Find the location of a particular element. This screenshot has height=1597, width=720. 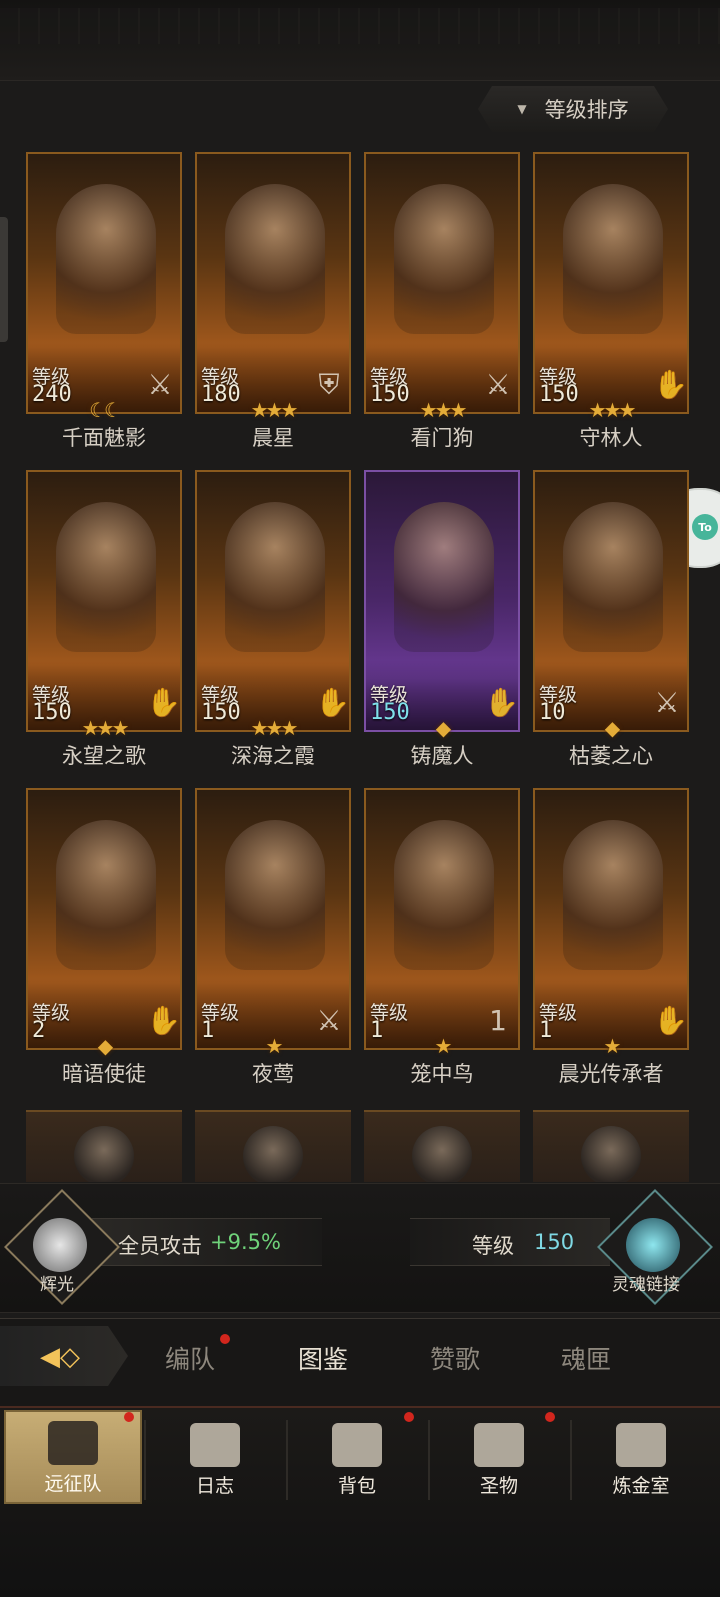

hero-name: 深海之霞 is located at coordinates (273, 756).